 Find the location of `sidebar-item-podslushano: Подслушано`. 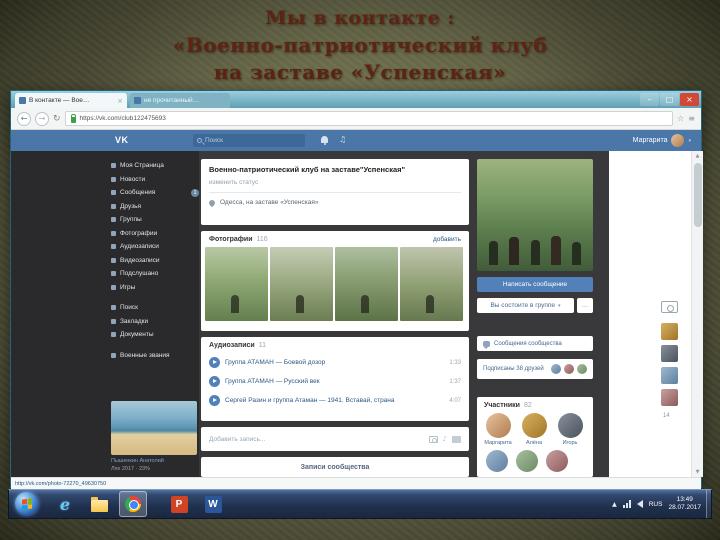

sidebar-item-podslushano: Подслушано is located at coordinates (155, 274).